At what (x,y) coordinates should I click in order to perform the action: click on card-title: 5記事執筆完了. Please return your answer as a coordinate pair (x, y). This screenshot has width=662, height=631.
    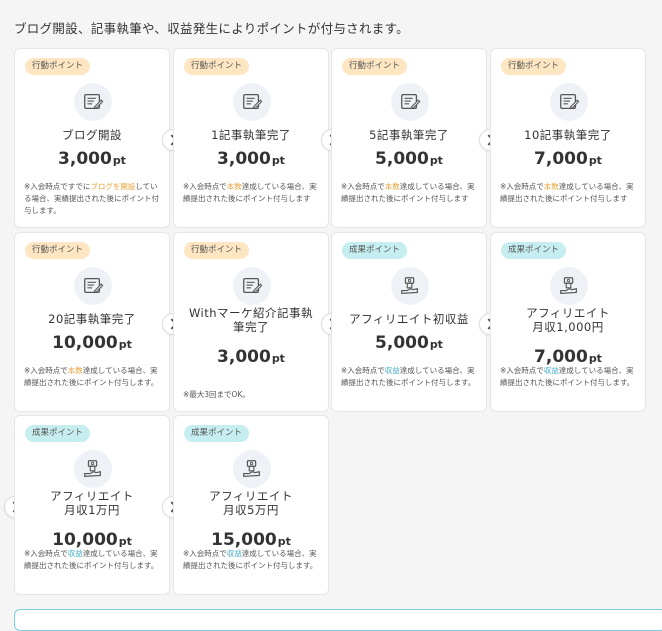
    Looking at the image, I should click on (409, 135).